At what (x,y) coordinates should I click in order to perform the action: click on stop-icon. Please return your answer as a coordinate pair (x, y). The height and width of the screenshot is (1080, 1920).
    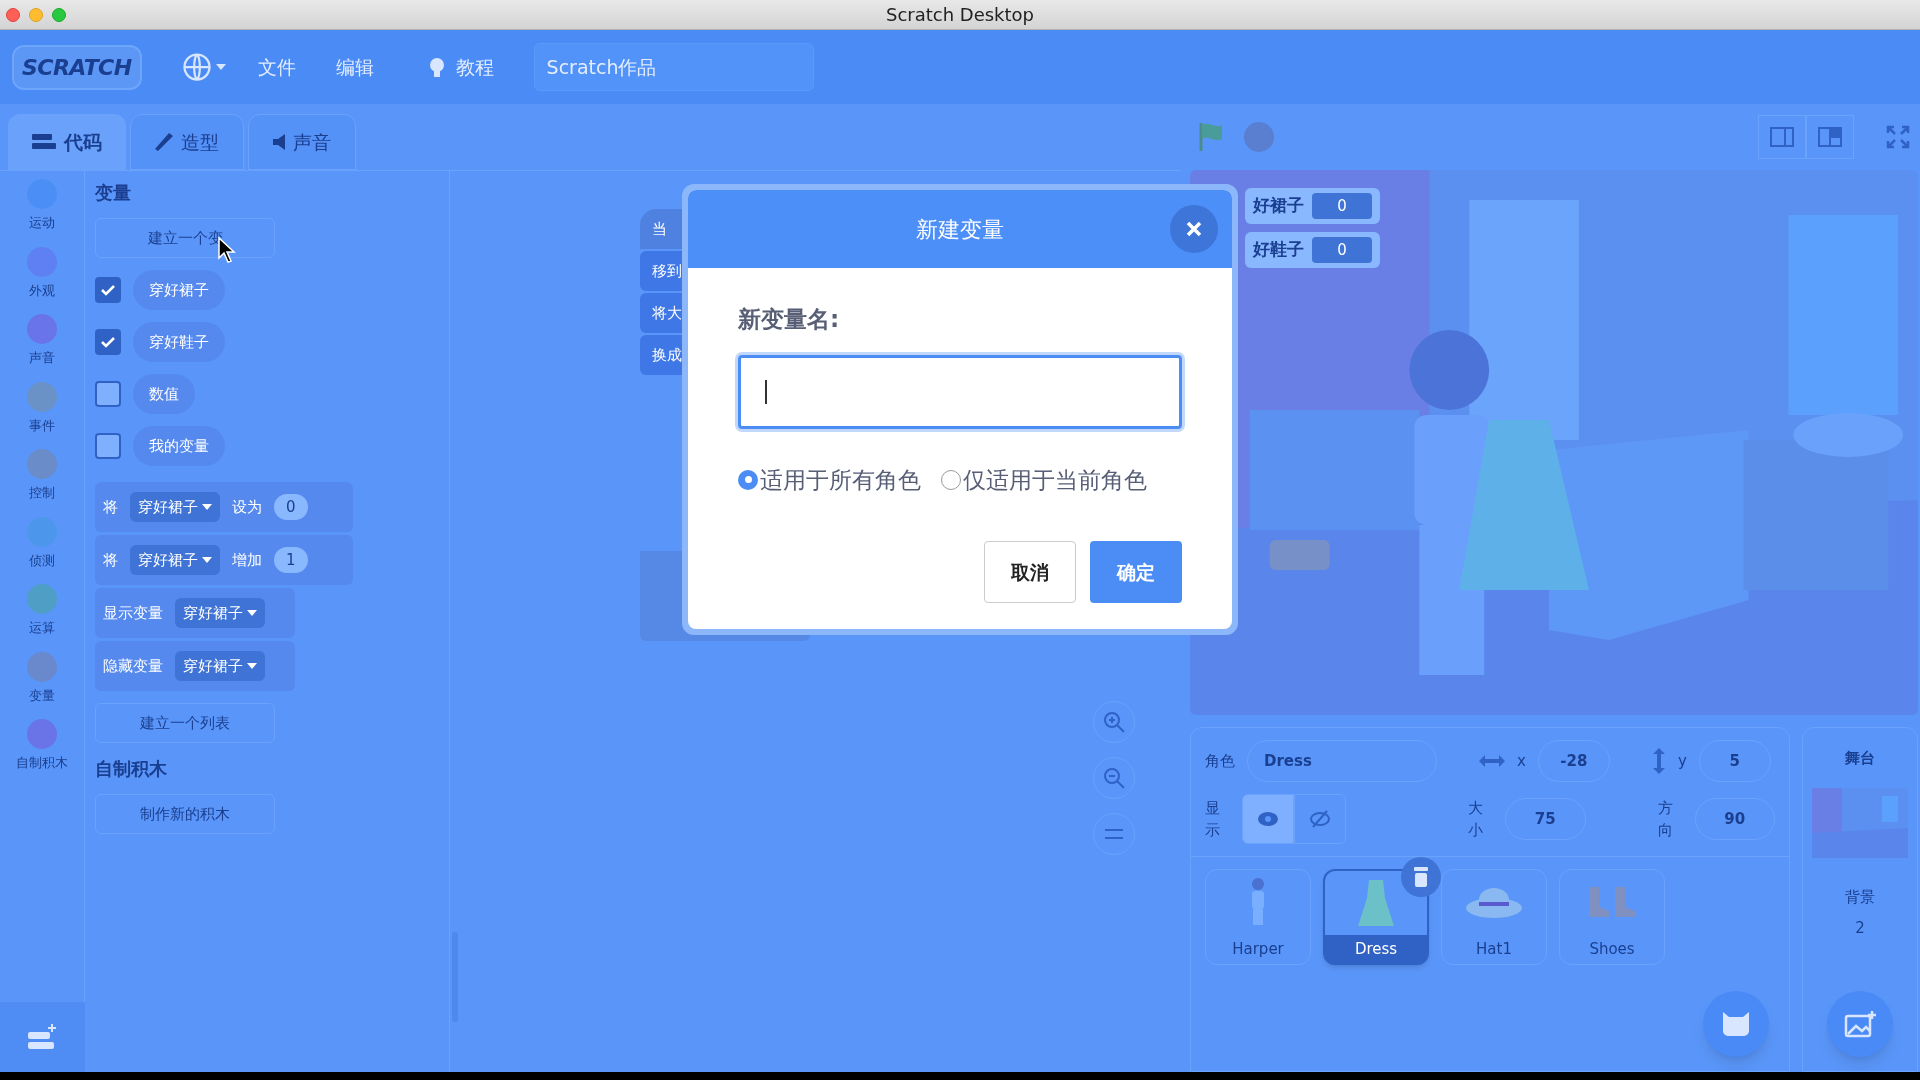
    Looking at the image, I should click on (1259, 137).